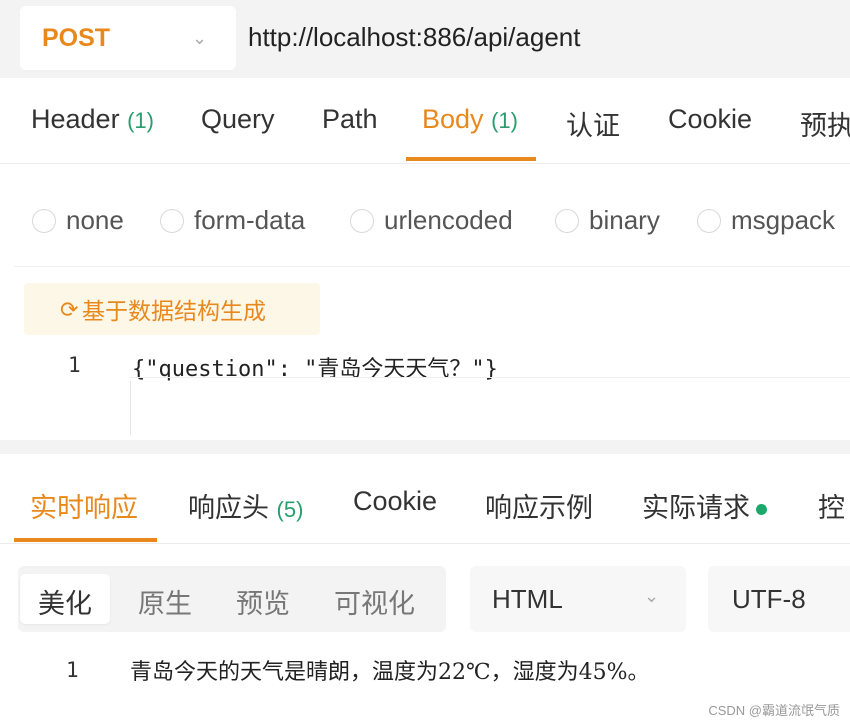  What do you see at coordinates (374, 599) in the screenshot?
I see `view-mode-visualize: 可视化` at bounding box center [374, 599].